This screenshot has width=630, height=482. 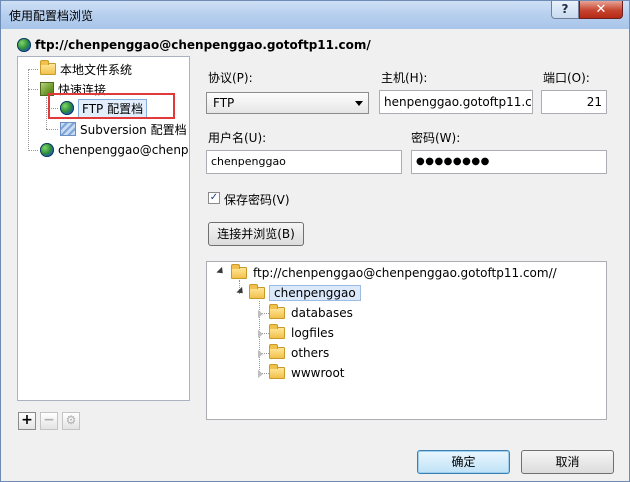 I want to click on remote-folder-label: wwwroot, so click(x=318, y=373).